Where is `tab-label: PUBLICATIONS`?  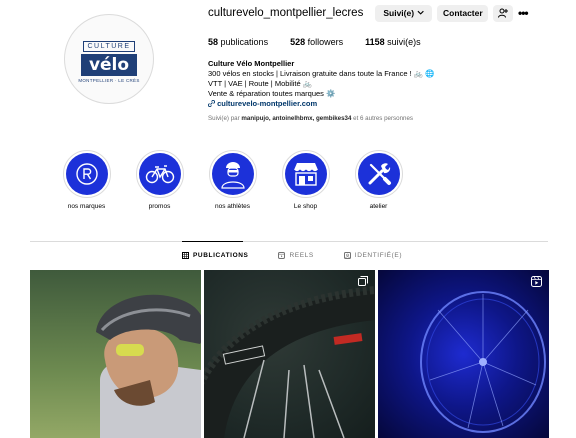 tab-label: PUBLICATIONS is located at coordinates (221, 255).